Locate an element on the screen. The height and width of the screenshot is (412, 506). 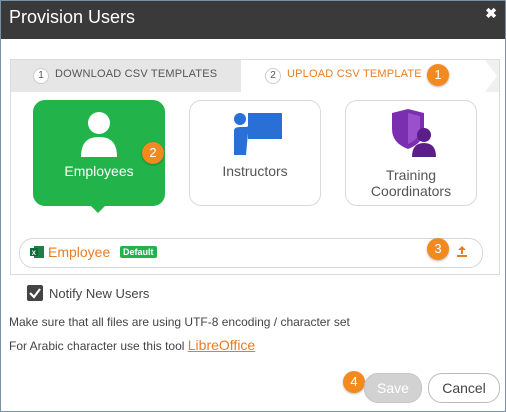
step-number: 2 is located at coordinates (273, 76).